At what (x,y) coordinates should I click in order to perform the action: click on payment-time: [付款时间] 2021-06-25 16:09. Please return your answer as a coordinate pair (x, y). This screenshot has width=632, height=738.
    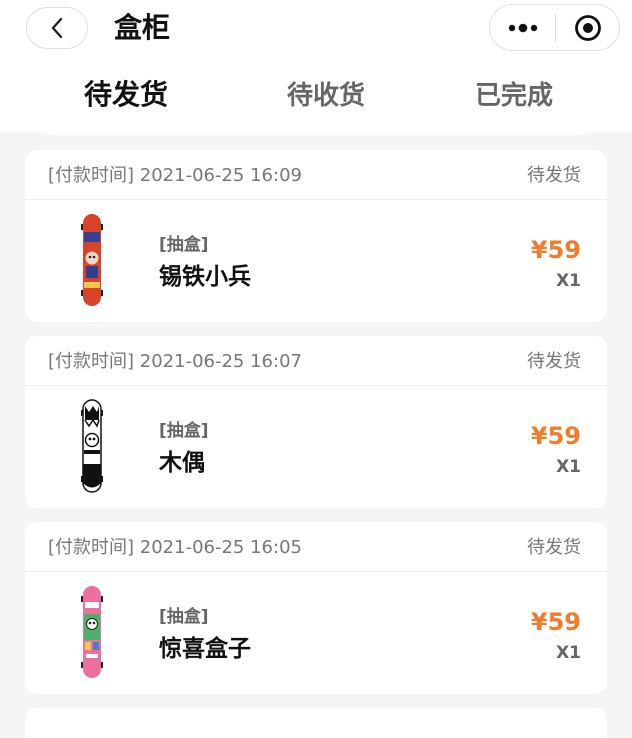
    Looking at the image, I should click on (175, 175).